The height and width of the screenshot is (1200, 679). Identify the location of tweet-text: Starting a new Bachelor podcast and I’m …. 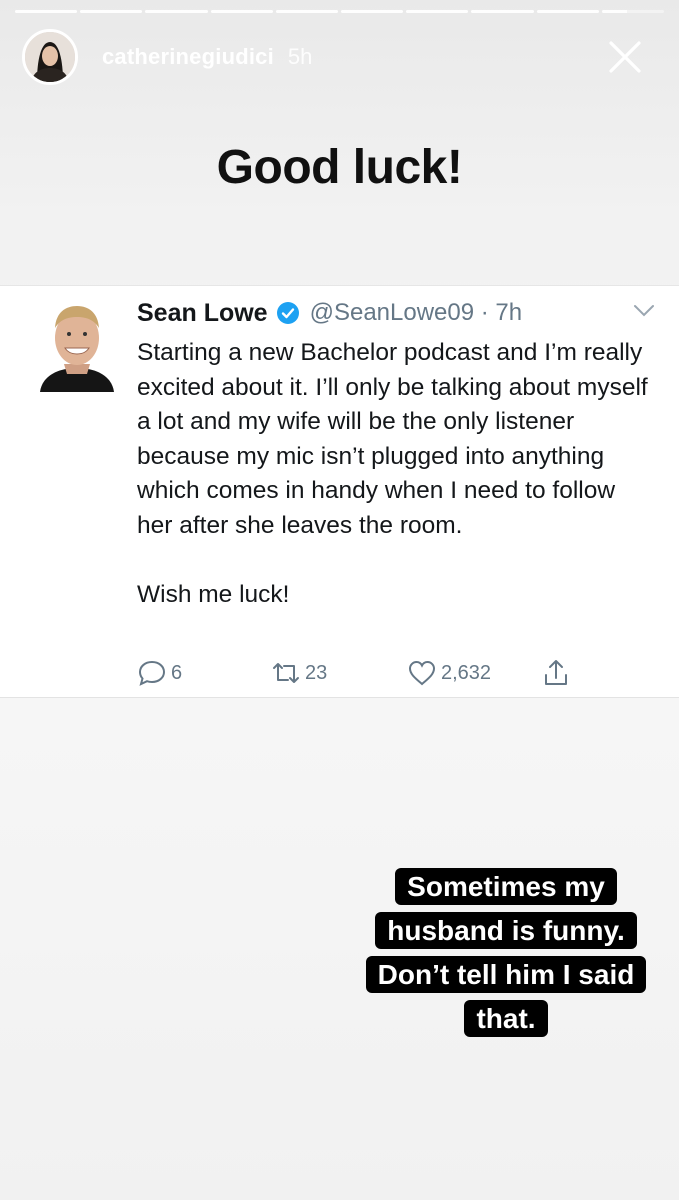
(392, 439).